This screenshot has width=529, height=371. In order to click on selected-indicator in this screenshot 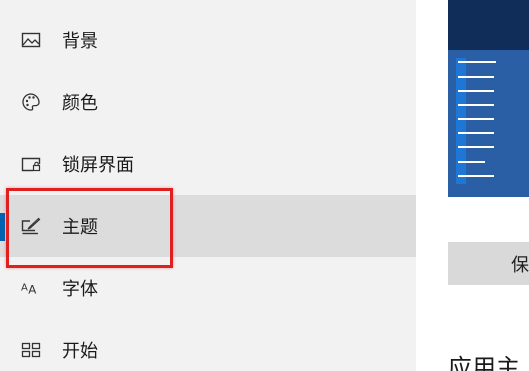, I will do `click(2, 227)`.